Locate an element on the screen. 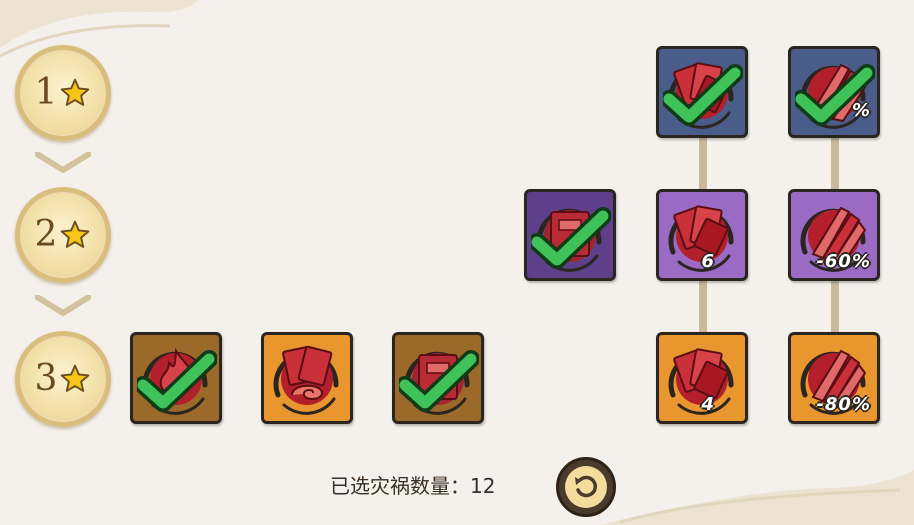  tier-badge-1: 1 is located at coordinates (63, 93).